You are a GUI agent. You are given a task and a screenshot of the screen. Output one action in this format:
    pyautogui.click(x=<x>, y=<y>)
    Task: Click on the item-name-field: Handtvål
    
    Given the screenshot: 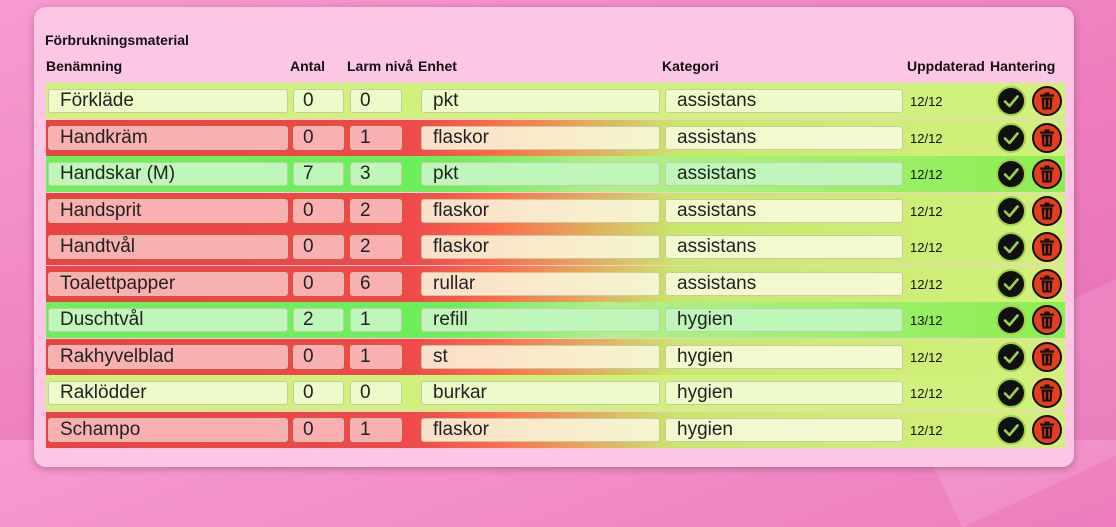 What is the action you would take?
    pyautogui.click(x=168, y=247)
    